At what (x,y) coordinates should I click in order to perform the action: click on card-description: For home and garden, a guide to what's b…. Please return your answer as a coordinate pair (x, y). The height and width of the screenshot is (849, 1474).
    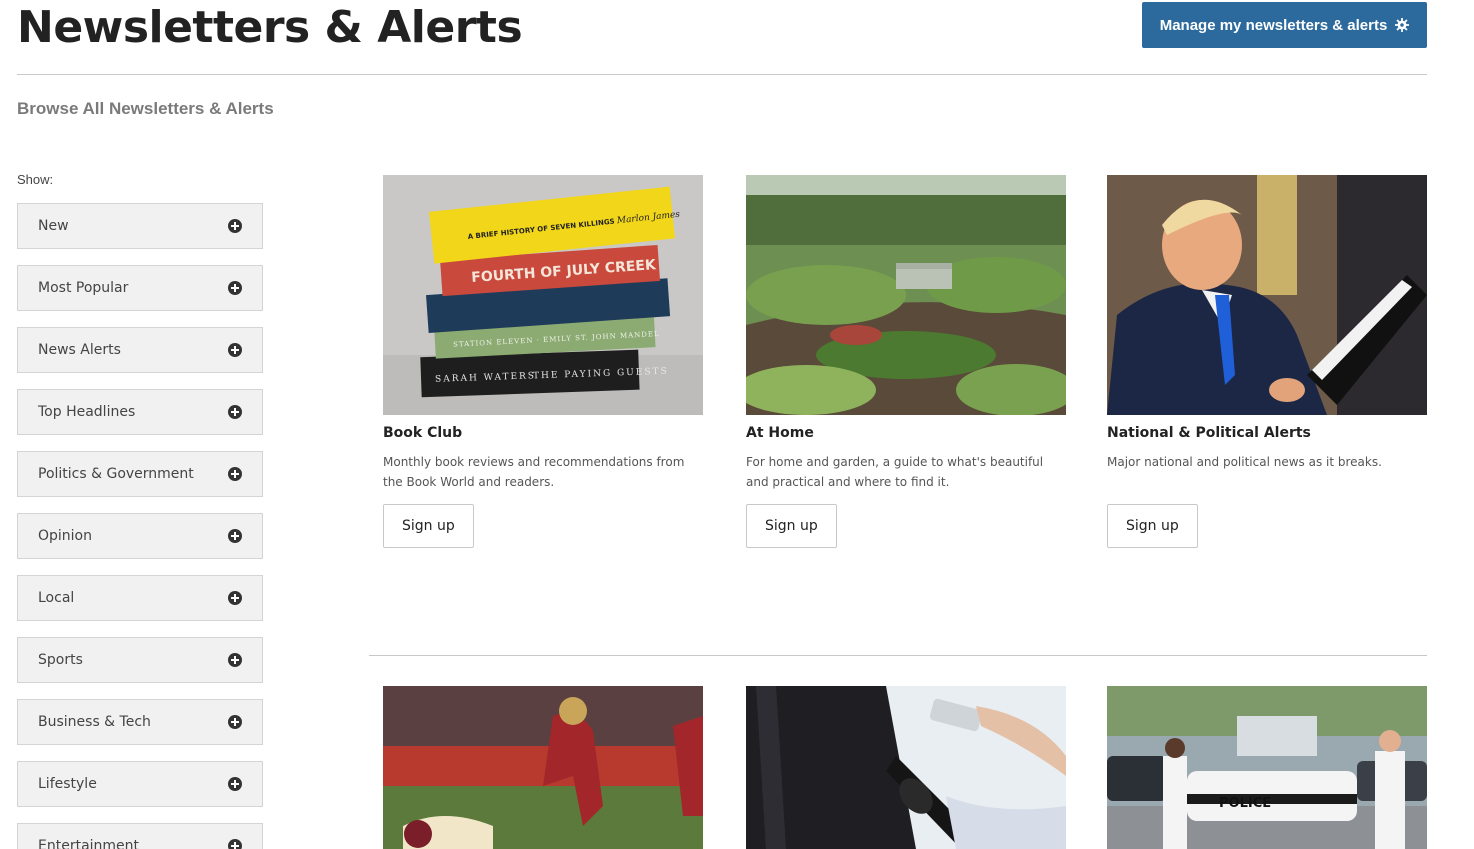
    Looking at the image, I should click on (895, 472).